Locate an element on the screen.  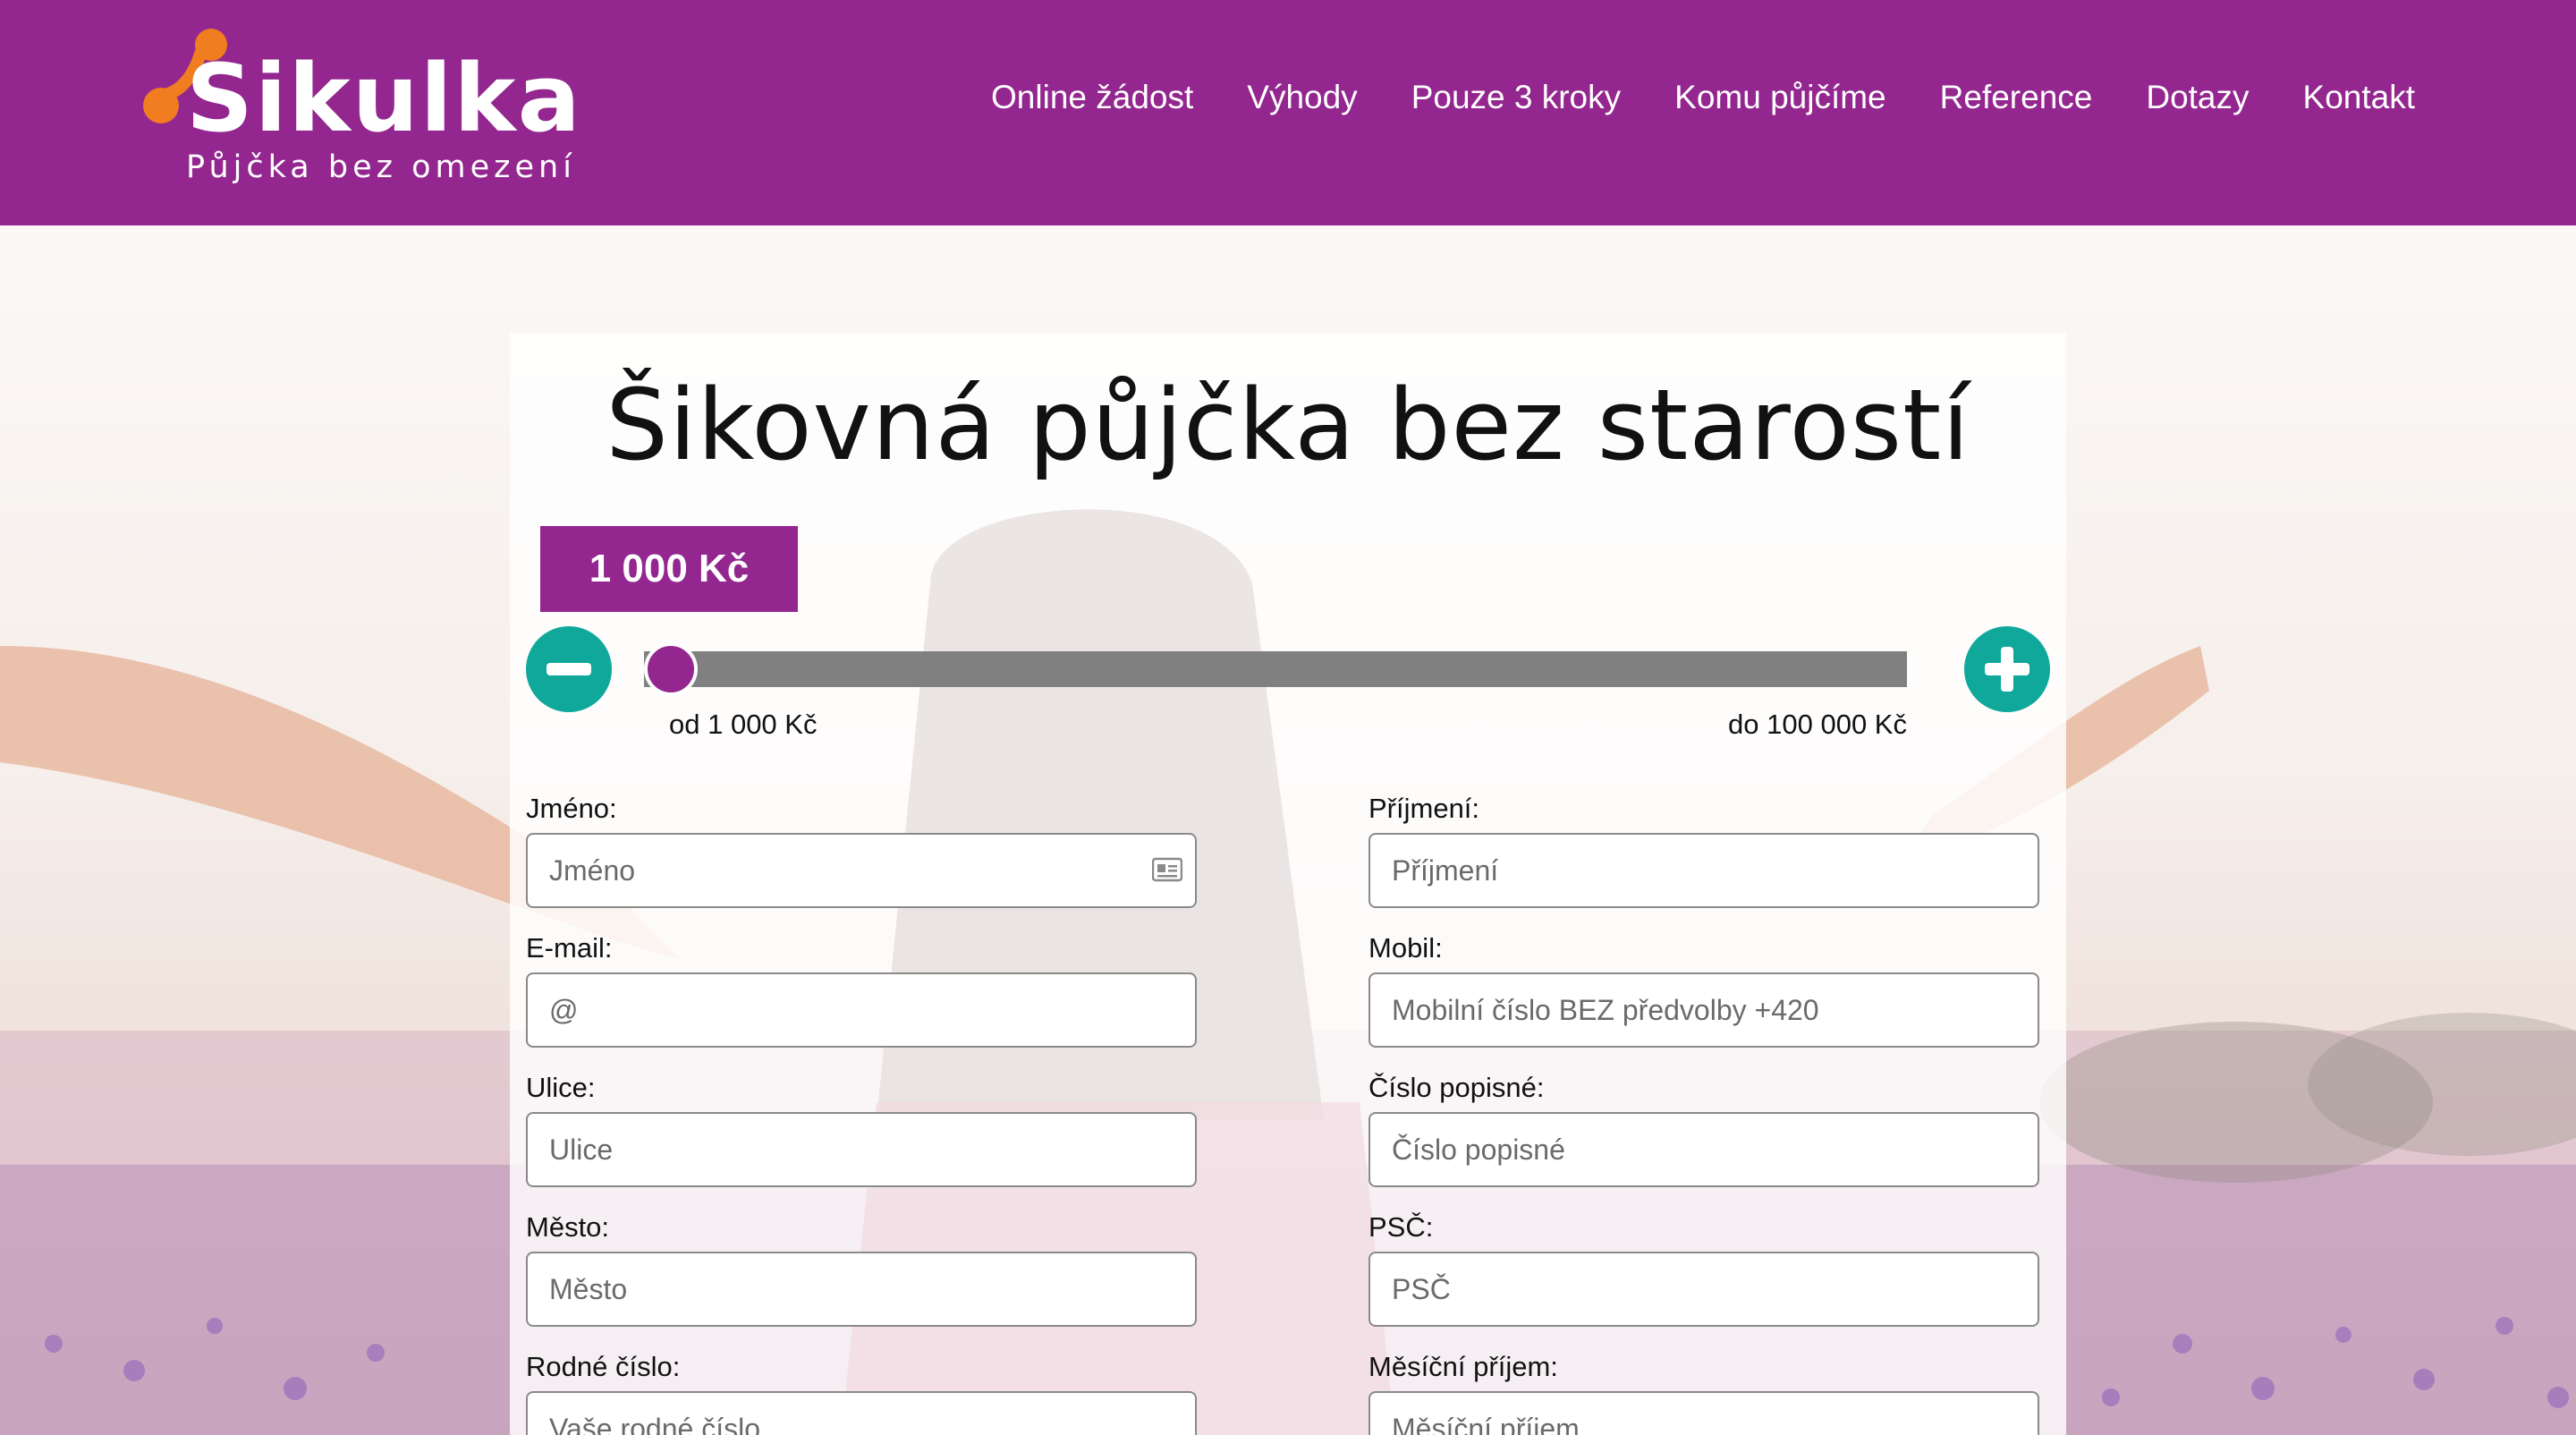
city-group: Město: is located at coordinates (861, 1270).